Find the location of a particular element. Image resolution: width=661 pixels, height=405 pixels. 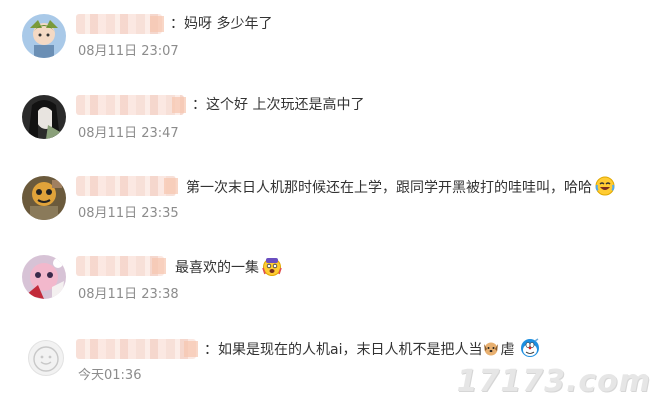

dog-face-emoji is located at coordinates (491, 348).